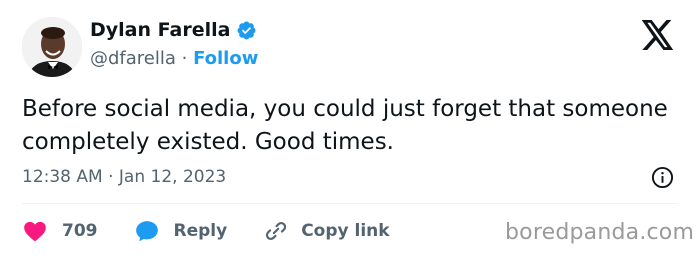 The height and width of the screenshot is (256, 700). I want to click on author-display-name: Dylan Farella, so click(160, 30).